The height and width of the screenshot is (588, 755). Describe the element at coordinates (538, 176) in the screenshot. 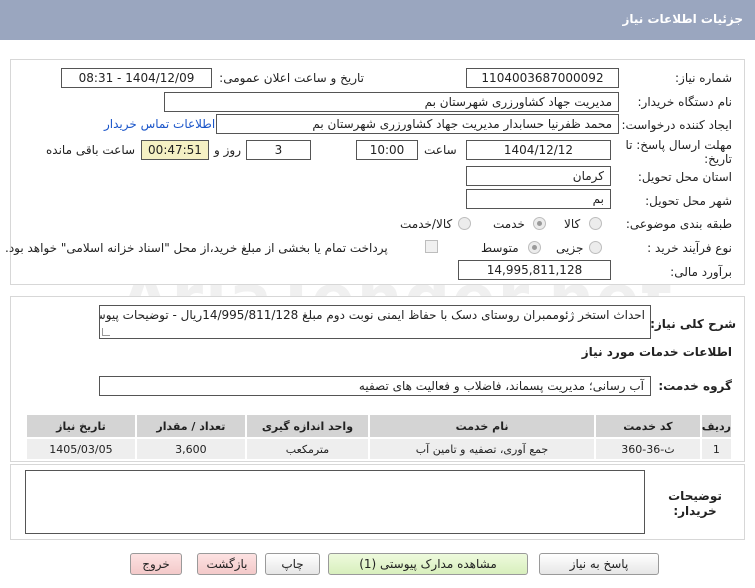

I see `province-field: کرمان` at that location.